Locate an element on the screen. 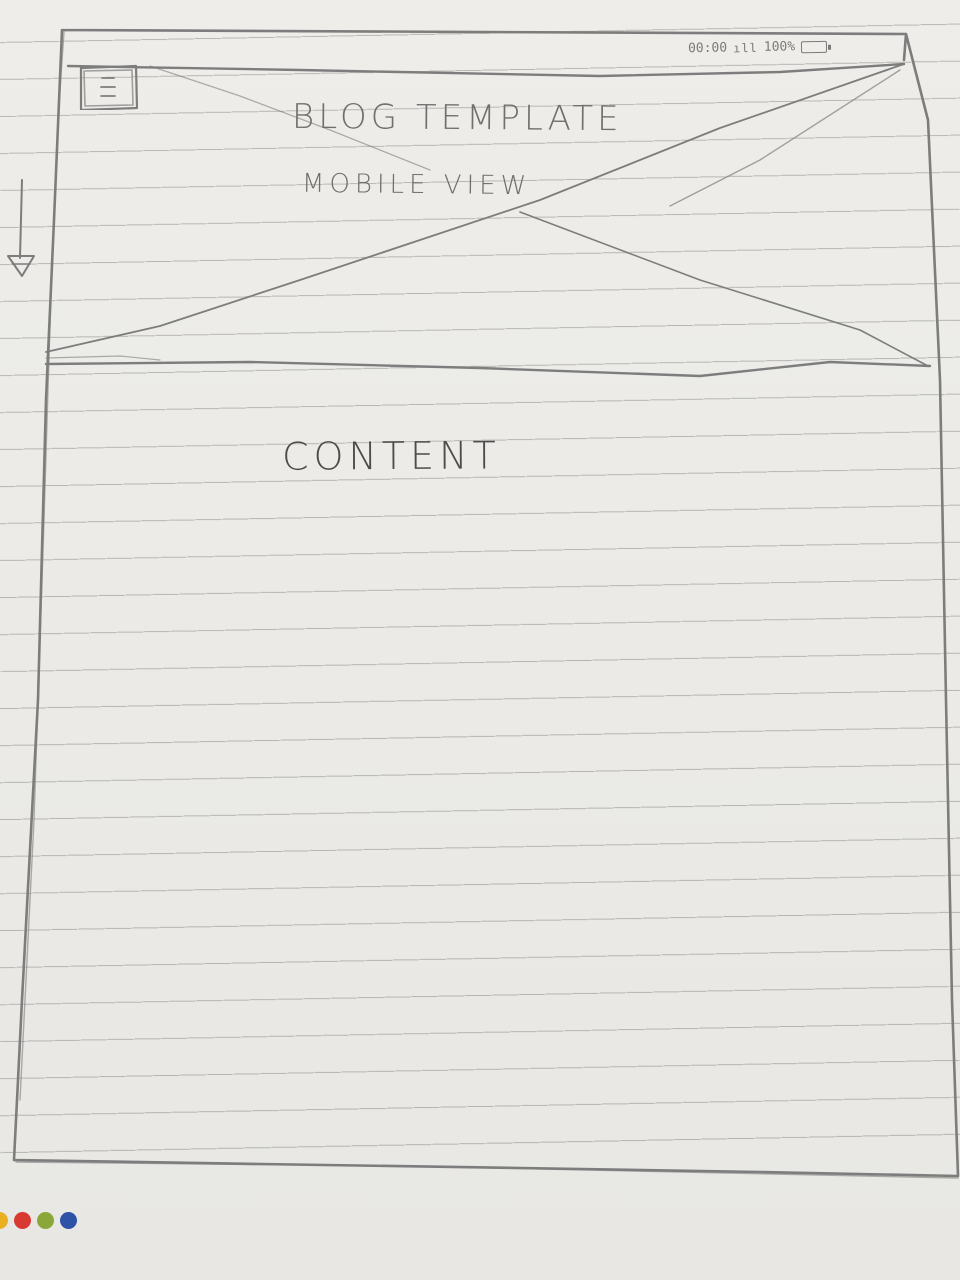 The height and width of the screenshot is (1280, 960). brand-dot-yellow is located at coordinates (4, 1220).